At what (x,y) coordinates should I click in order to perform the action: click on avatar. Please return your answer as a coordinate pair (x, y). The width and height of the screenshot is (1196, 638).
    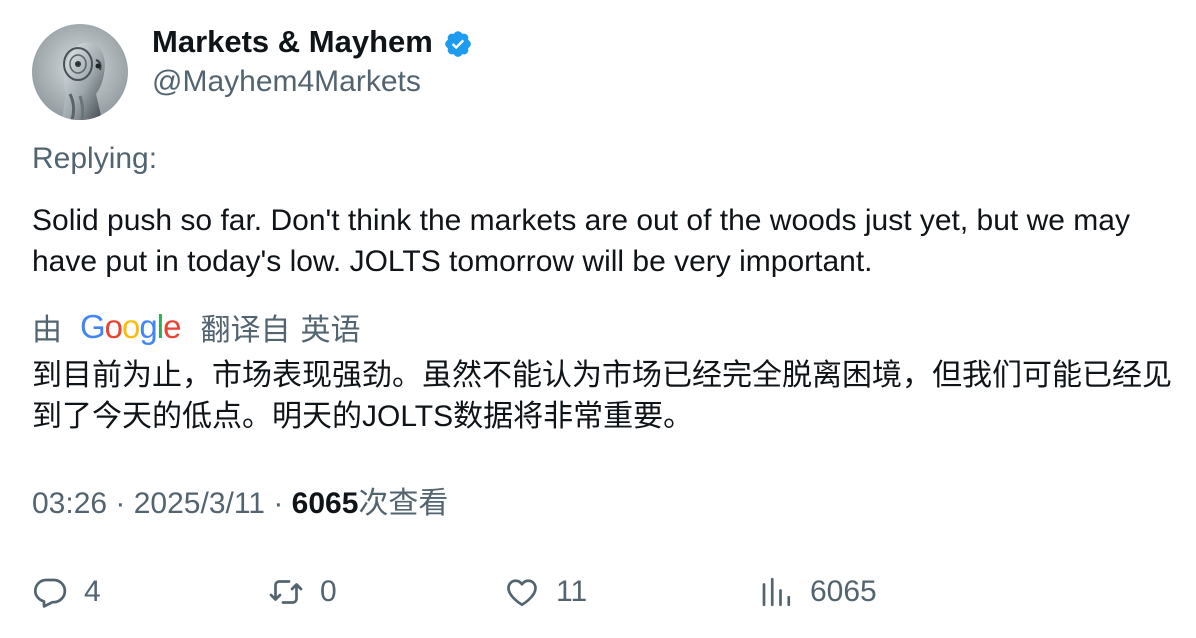
    Looking at the image, I should click on (80, 72).